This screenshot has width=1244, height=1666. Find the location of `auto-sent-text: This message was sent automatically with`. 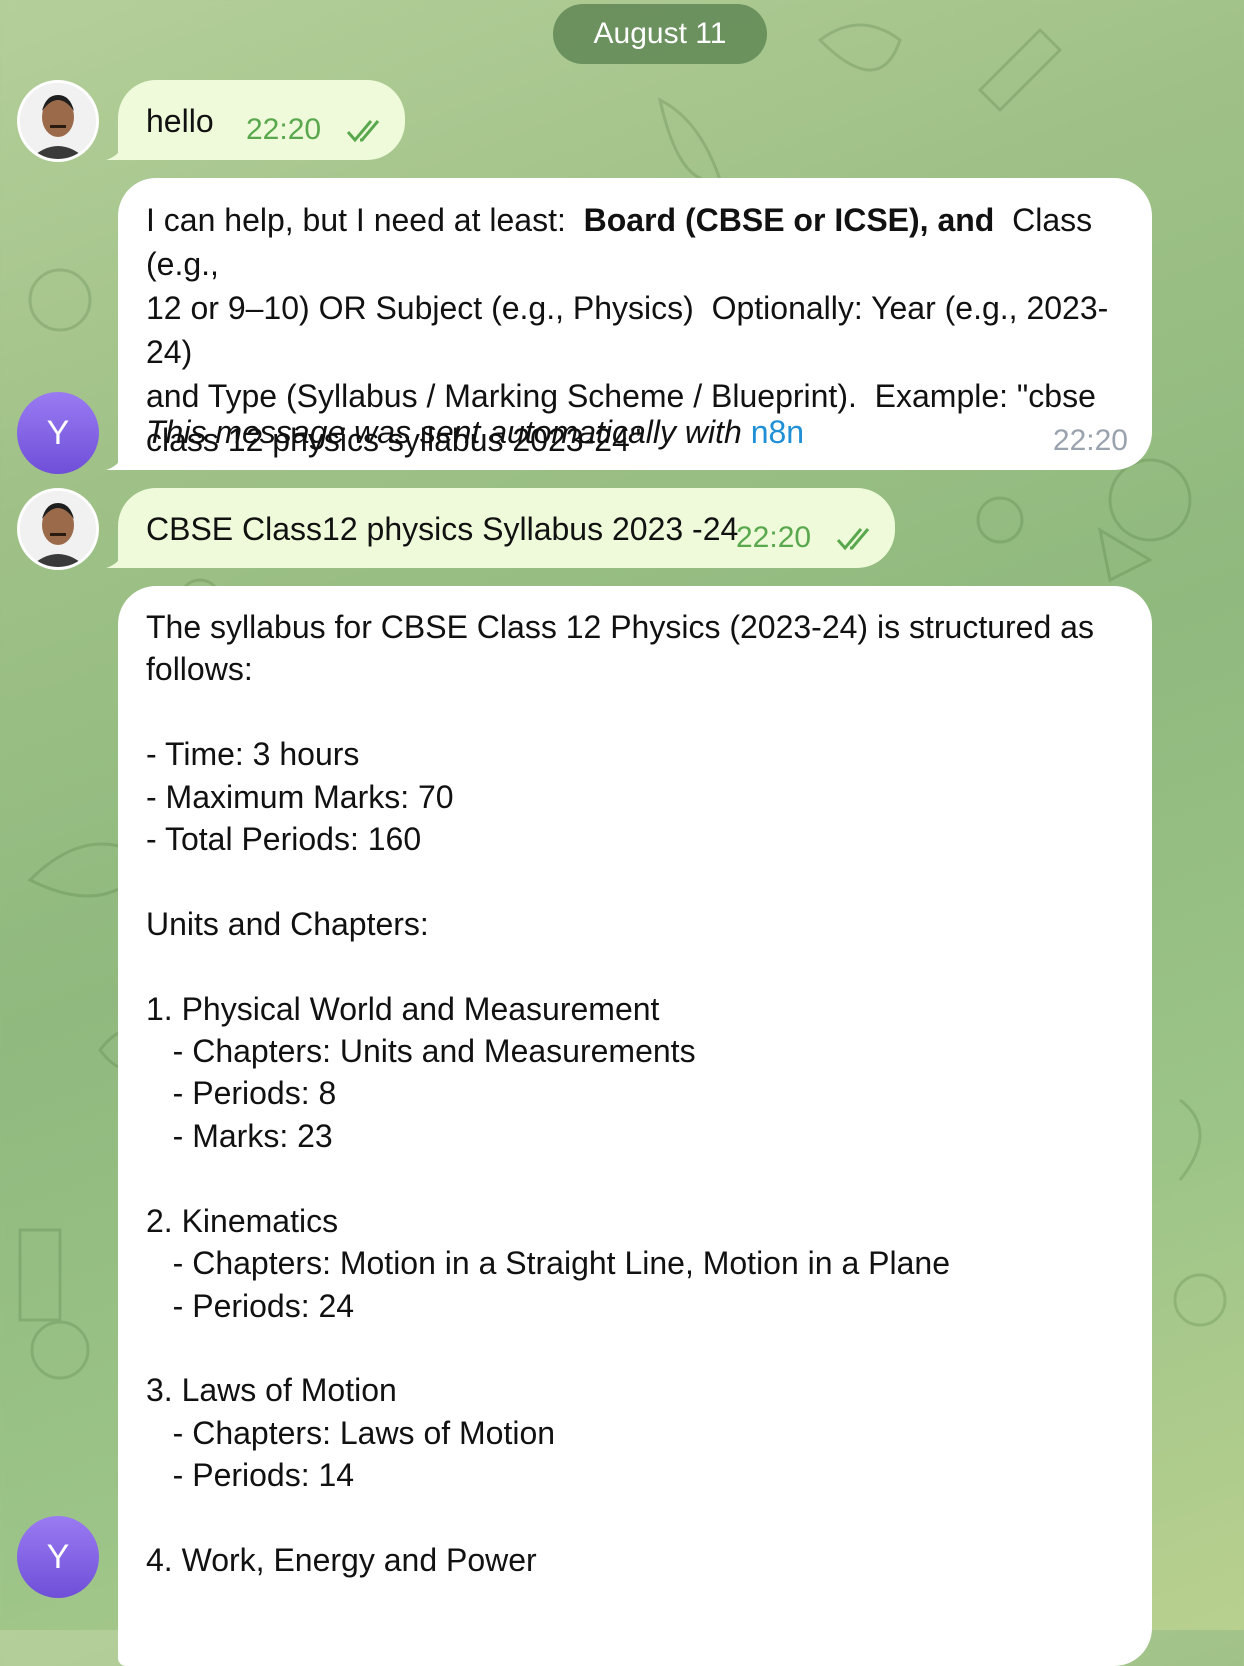

auto-sent-text: This message was sent automatically with is located at coordinates (448, 432).